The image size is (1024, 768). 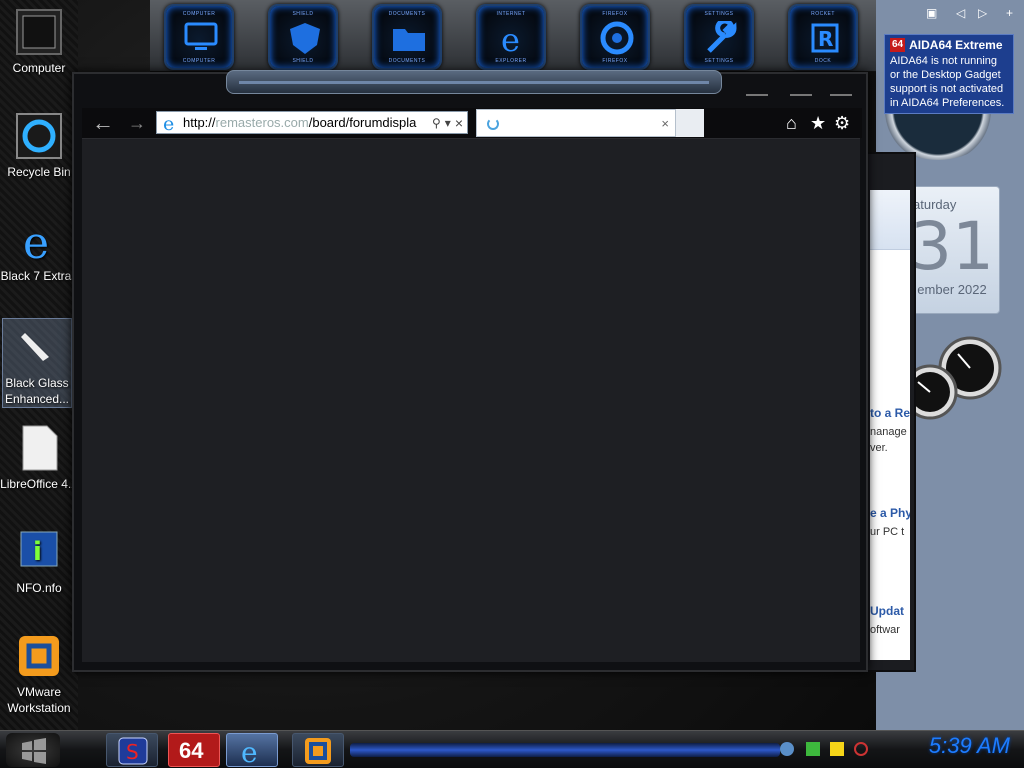 I want to click on minimize-button, so click(x=757, y=95).